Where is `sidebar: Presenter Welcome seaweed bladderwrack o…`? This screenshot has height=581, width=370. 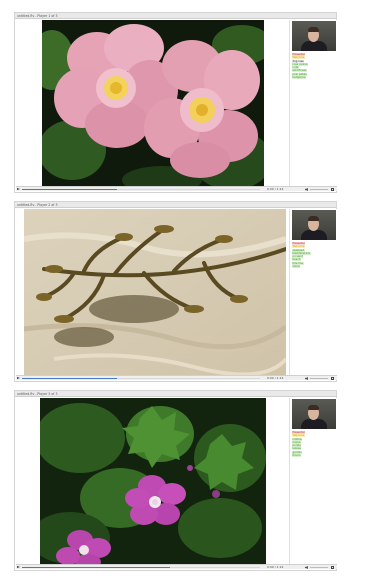 sidebar: Presenter Welcome seaweed bladderwrack o… is located at coordinates (313, 292).